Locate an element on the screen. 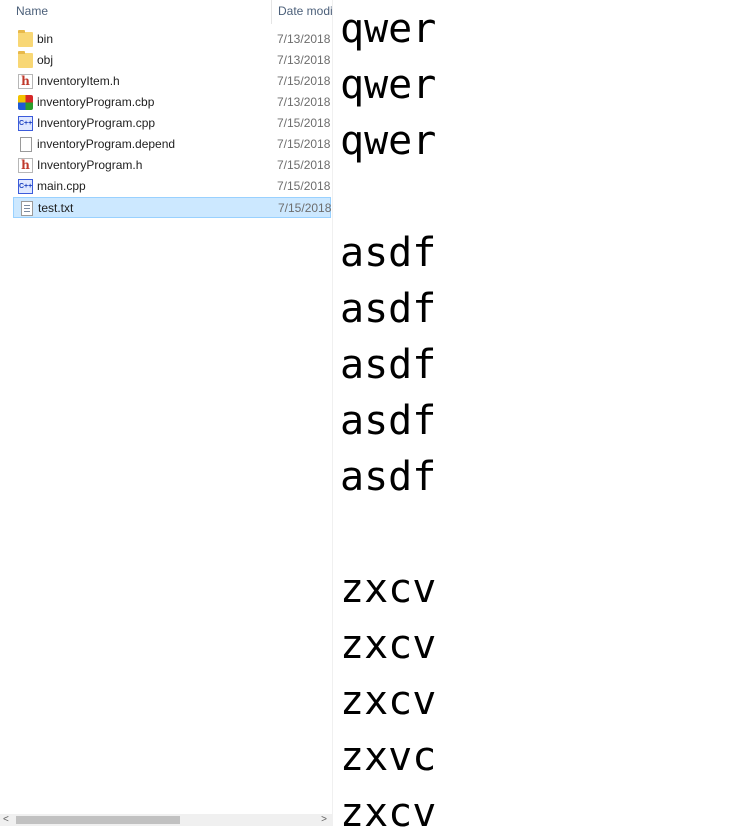 This screenshot has width=750, height=836. file-name: InventoryProgram.h is located at coordinates (90, 165).